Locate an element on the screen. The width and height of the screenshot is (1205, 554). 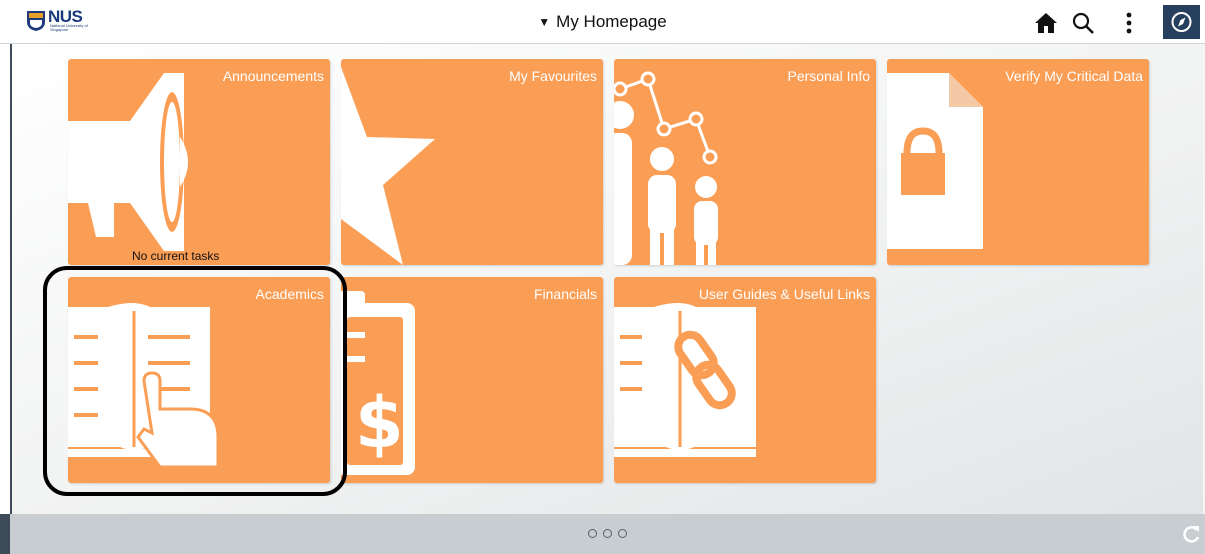
book-link-icon is located at coordinates (685, 380).